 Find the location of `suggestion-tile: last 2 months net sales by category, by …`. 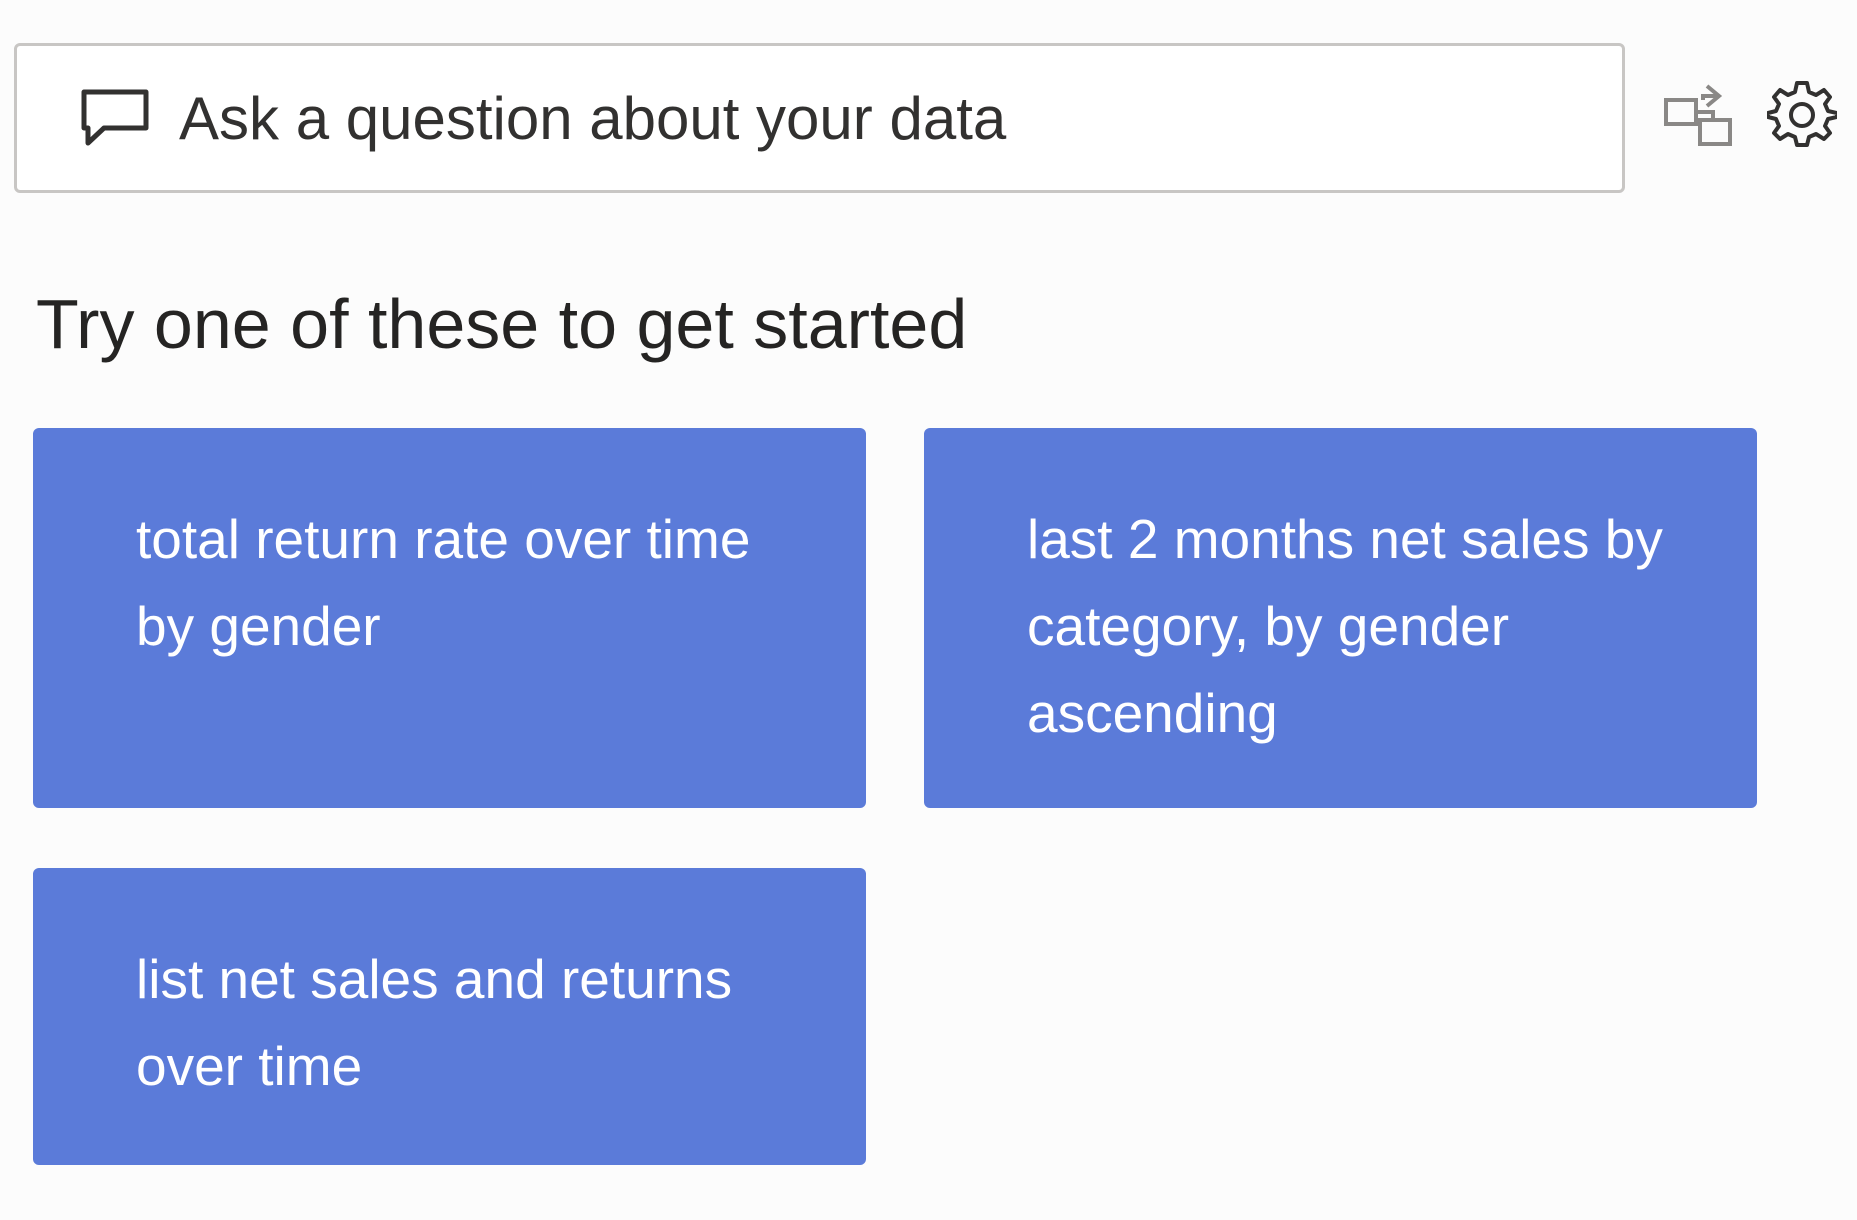

suggestion-tile: last 2 months net sales by category, by … is located at coordinates (1340, 618).